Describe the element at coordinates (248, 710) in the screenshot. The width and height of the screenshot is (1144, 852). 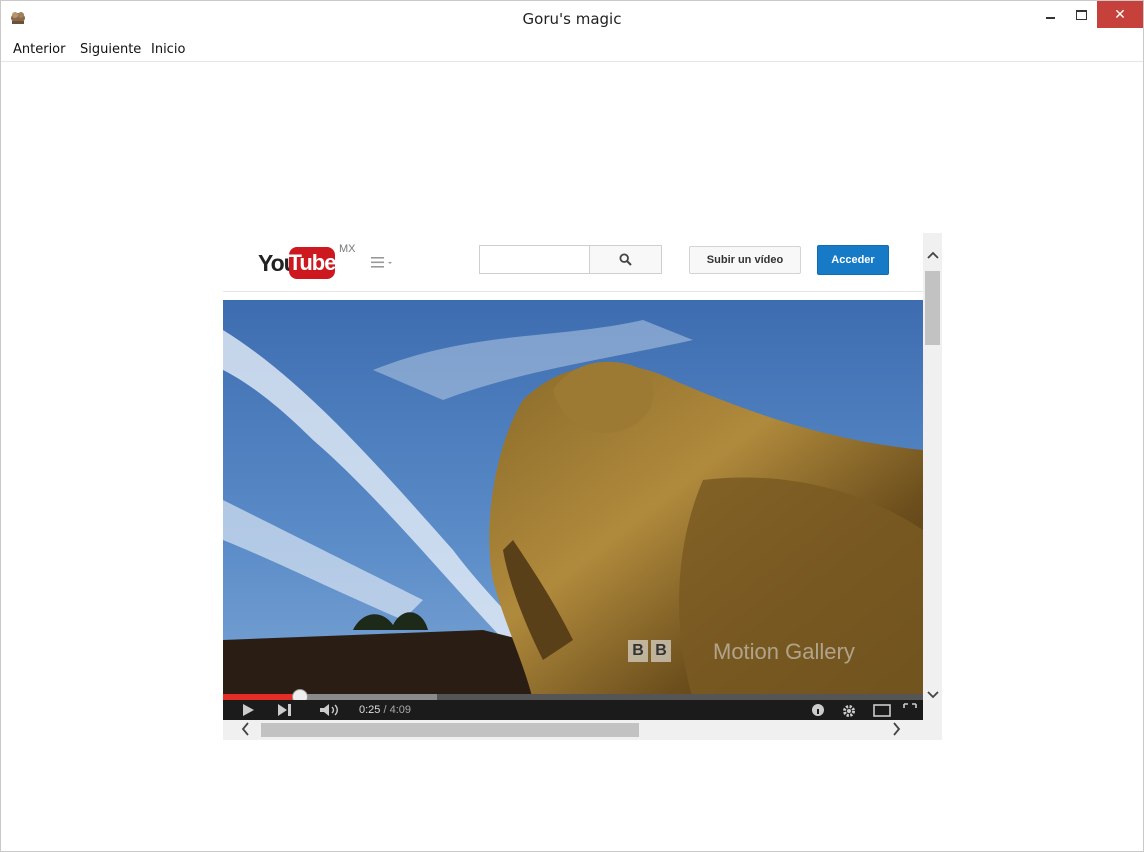
I see `play-icon` at that location.